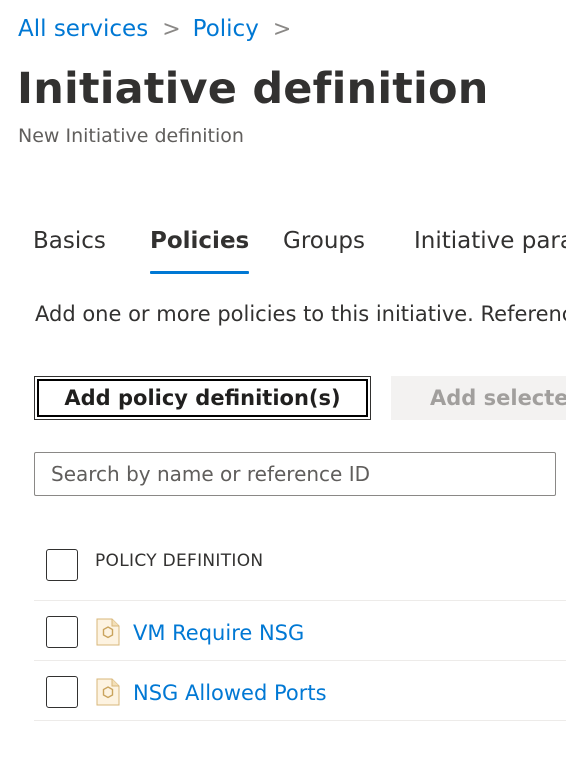  I want to click on add-policy-definitions-label: Add policy definition(s), so click(202, 398).